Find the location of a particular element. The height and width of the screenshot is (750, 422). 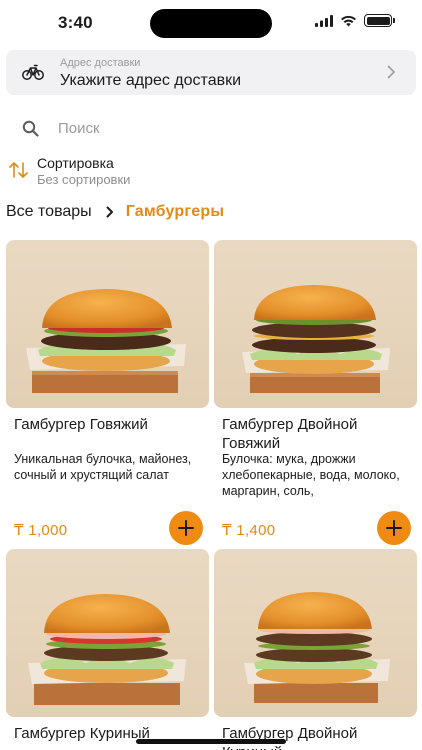

bicycle-icon is located at coordinates (33, 72).